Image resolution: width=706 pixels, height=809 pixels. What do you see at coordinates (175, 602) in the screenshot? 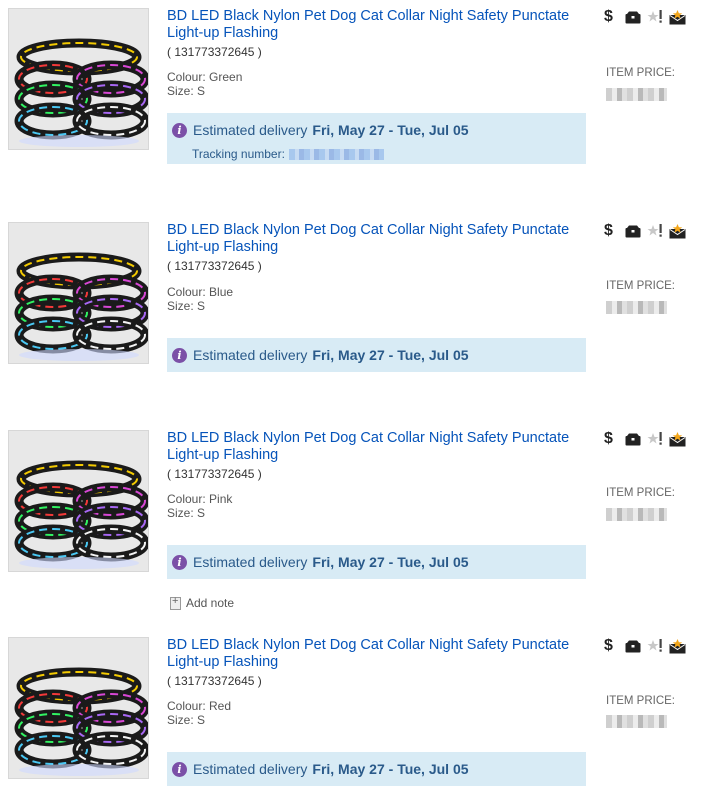
I see `note-add-icon` at bounding box center [175, 602].